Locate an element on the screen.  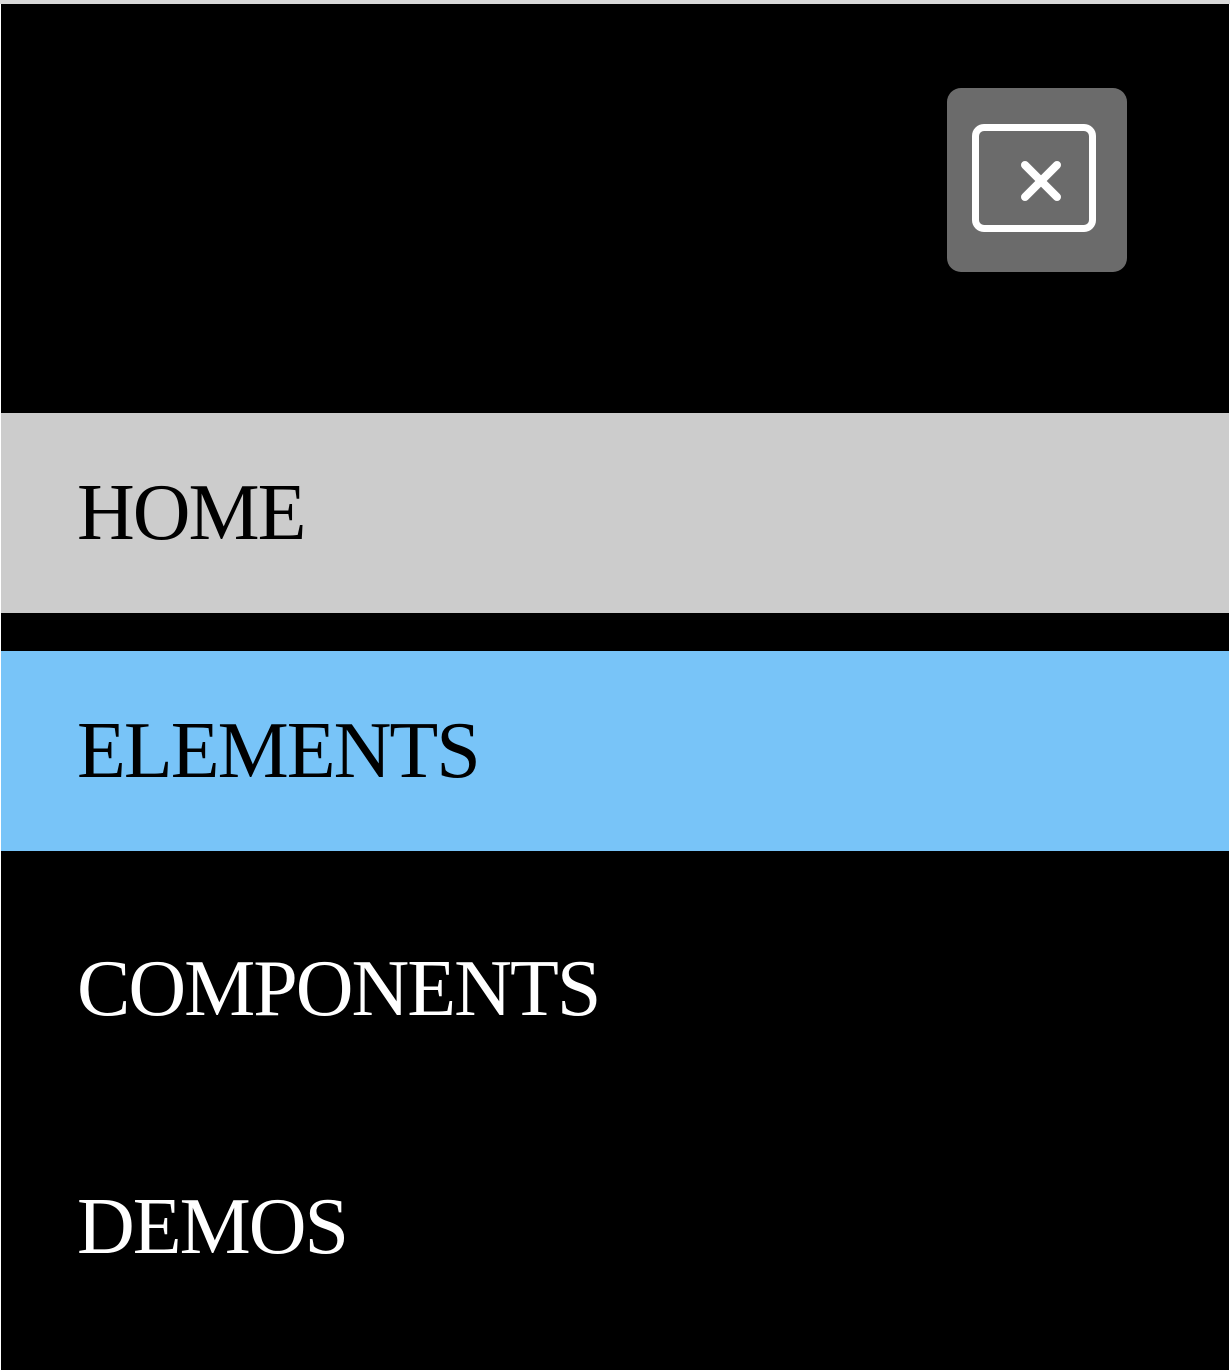
menu-item-demos: DEMOS is located at coordinates (615, 1227).